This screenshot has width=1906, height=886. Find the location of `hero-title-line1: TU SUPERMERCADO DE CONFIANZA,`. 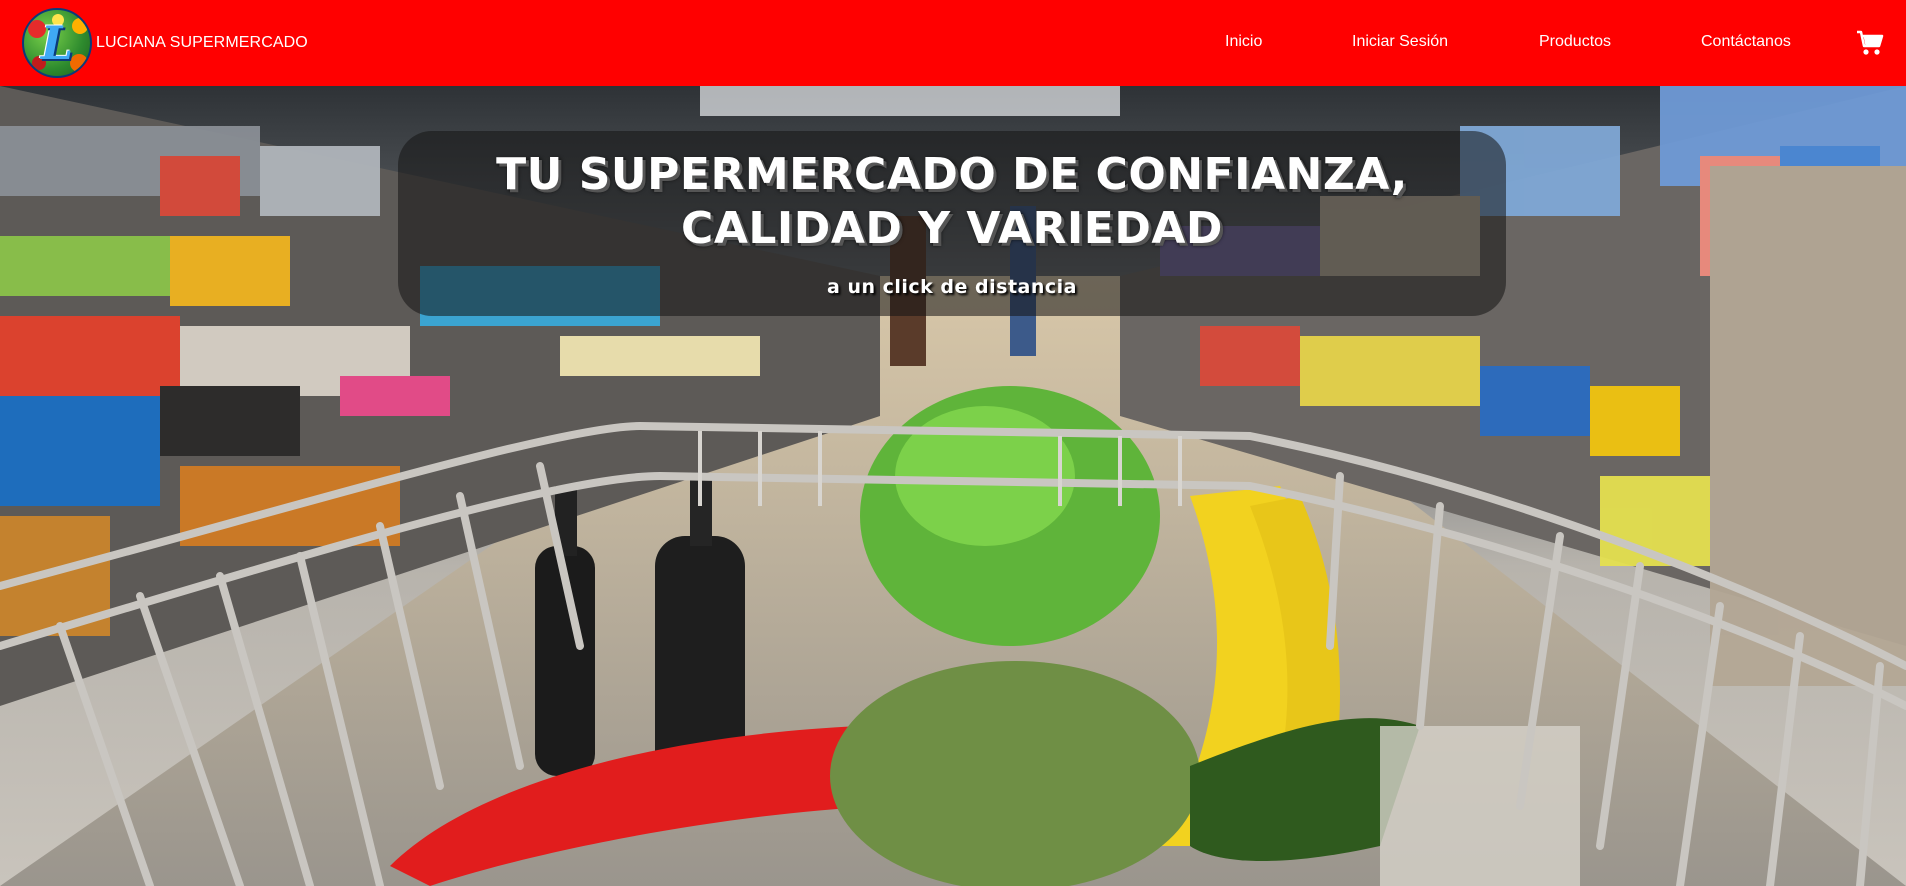

hero-title-line1: TU SUPERMERCADO DE CONFIANZA, is located at coordinates (952, 174).